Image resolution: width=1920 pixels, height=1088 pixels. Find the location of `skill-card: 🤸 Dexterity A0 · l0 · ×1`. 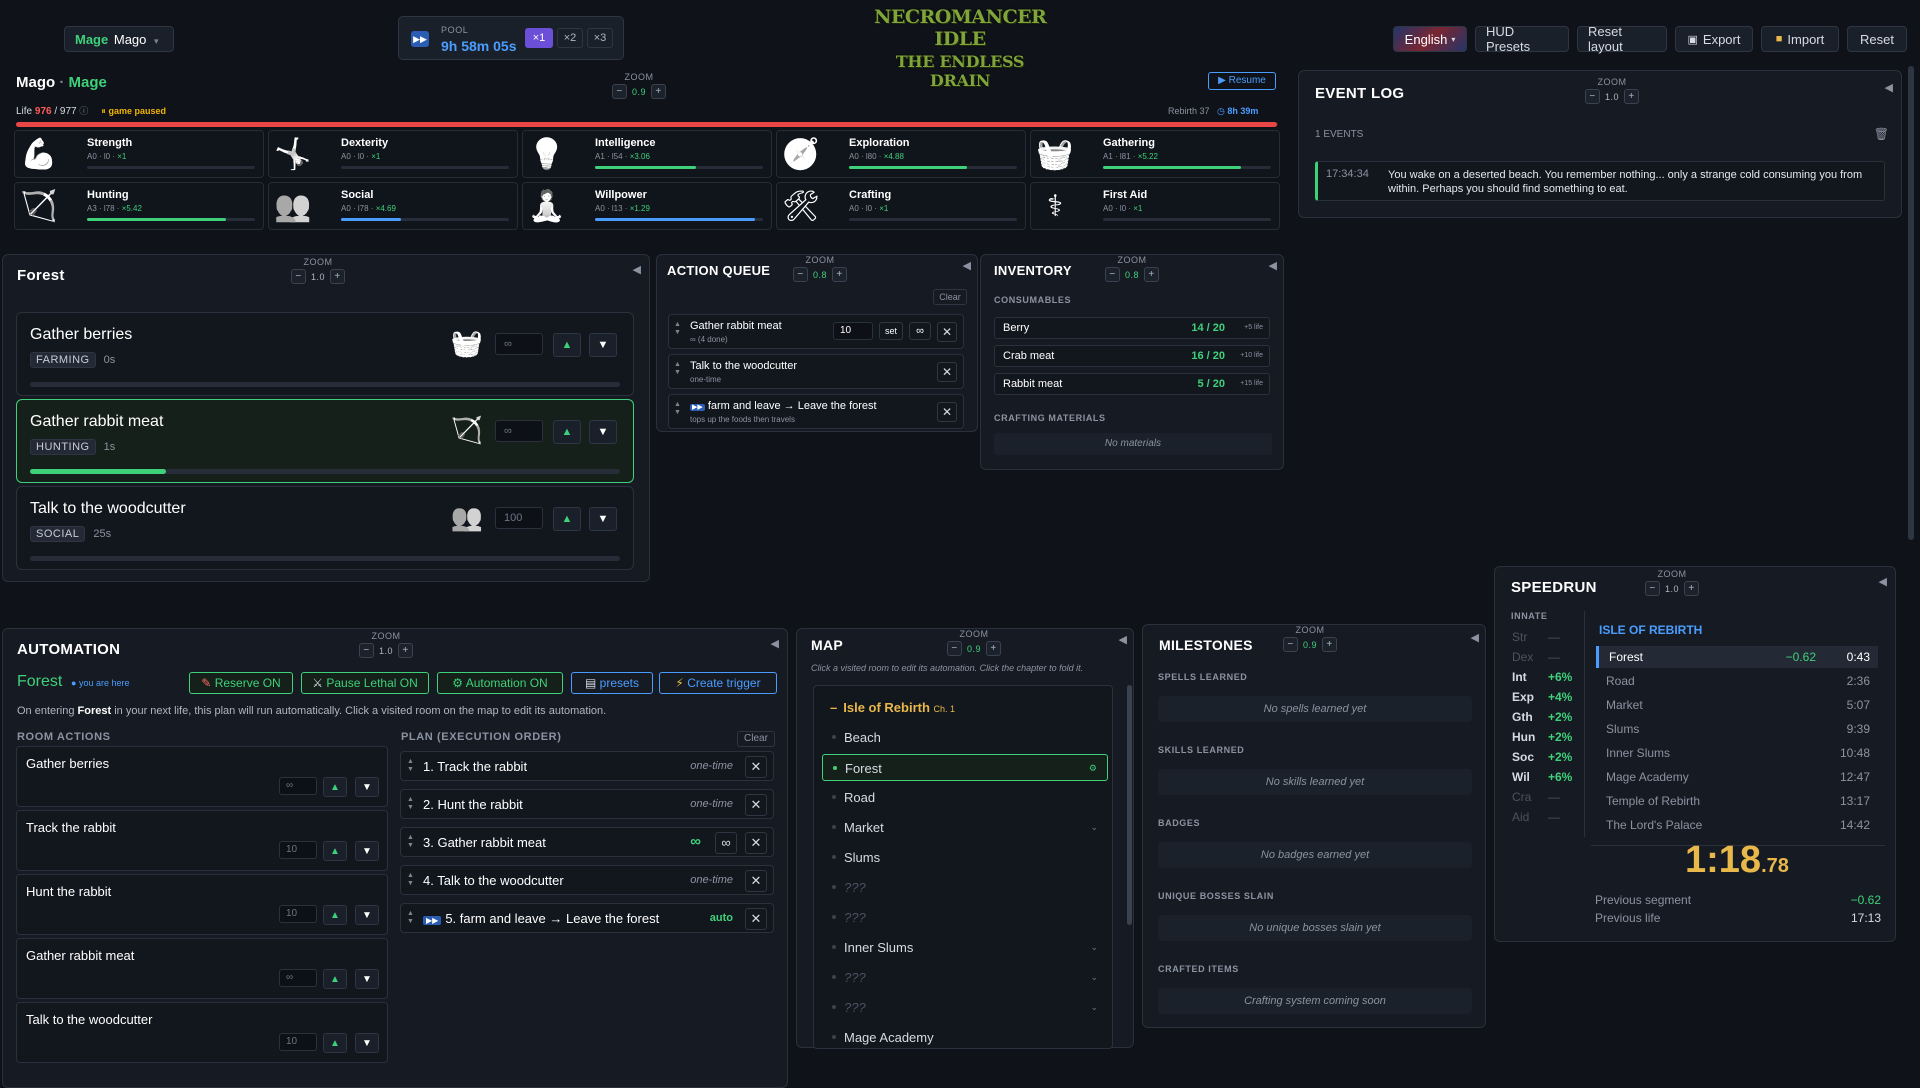

skill-card: 🤸 Dexterity A0 · l0 · ×1 is located at coordinates (393, 154).